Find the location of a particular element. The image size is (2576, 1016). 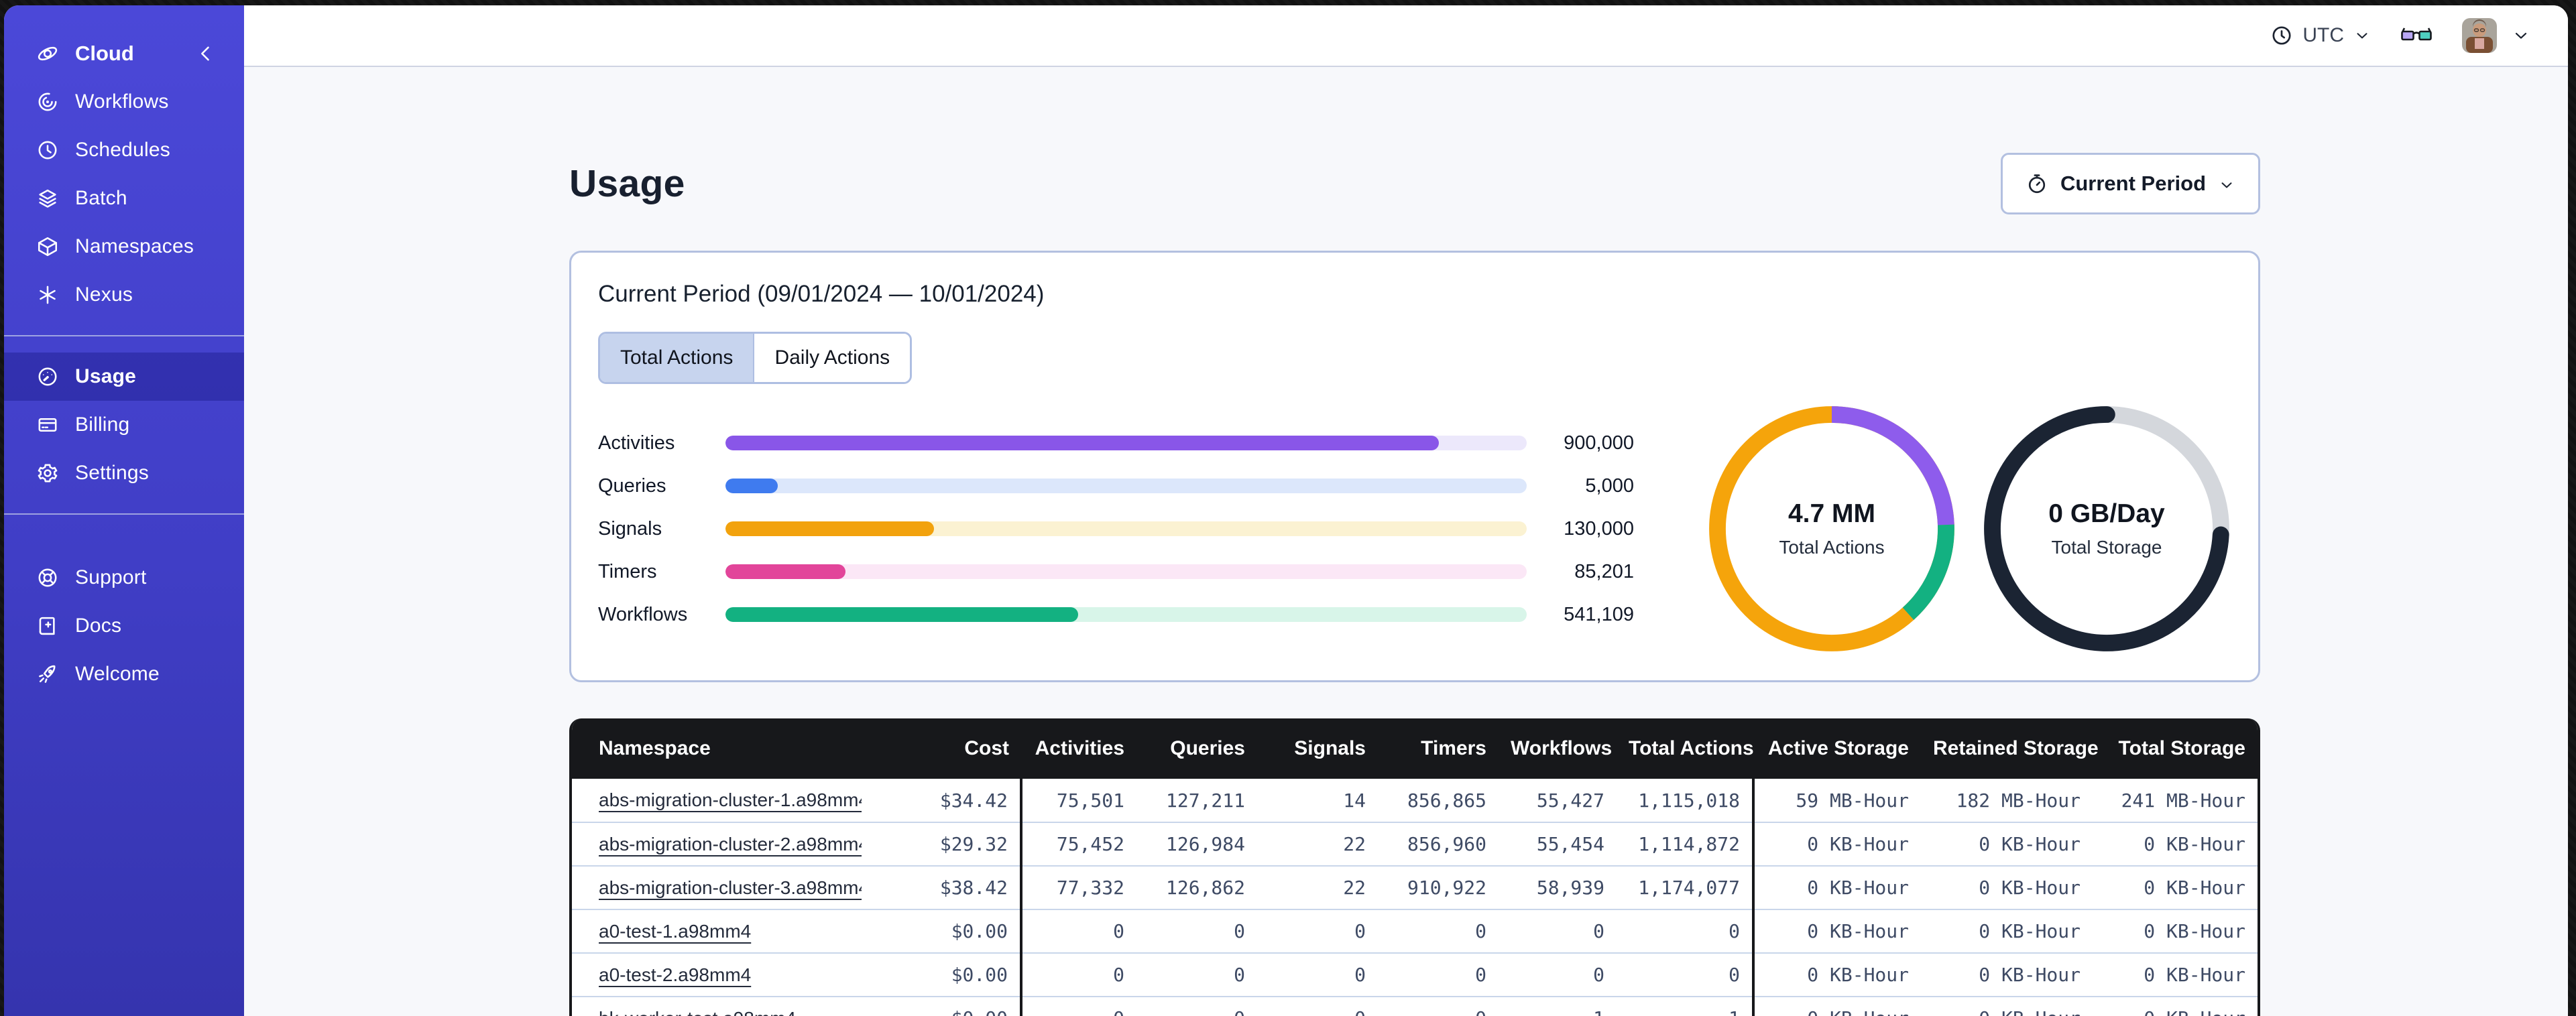

table-cell: 182 MB-Hour is located at coordinates (2007, 801).